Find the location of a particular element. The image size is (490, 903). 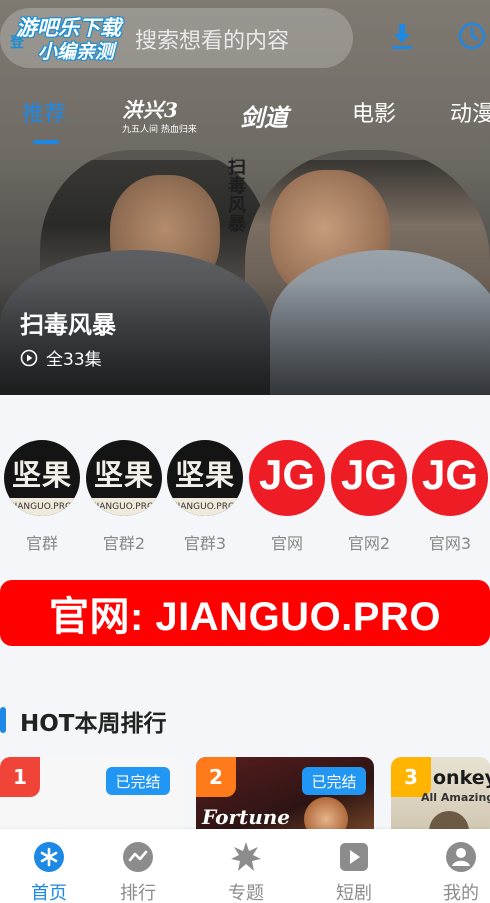

watermark-line2: 小编亲测 is located at coordinates (76, 52).